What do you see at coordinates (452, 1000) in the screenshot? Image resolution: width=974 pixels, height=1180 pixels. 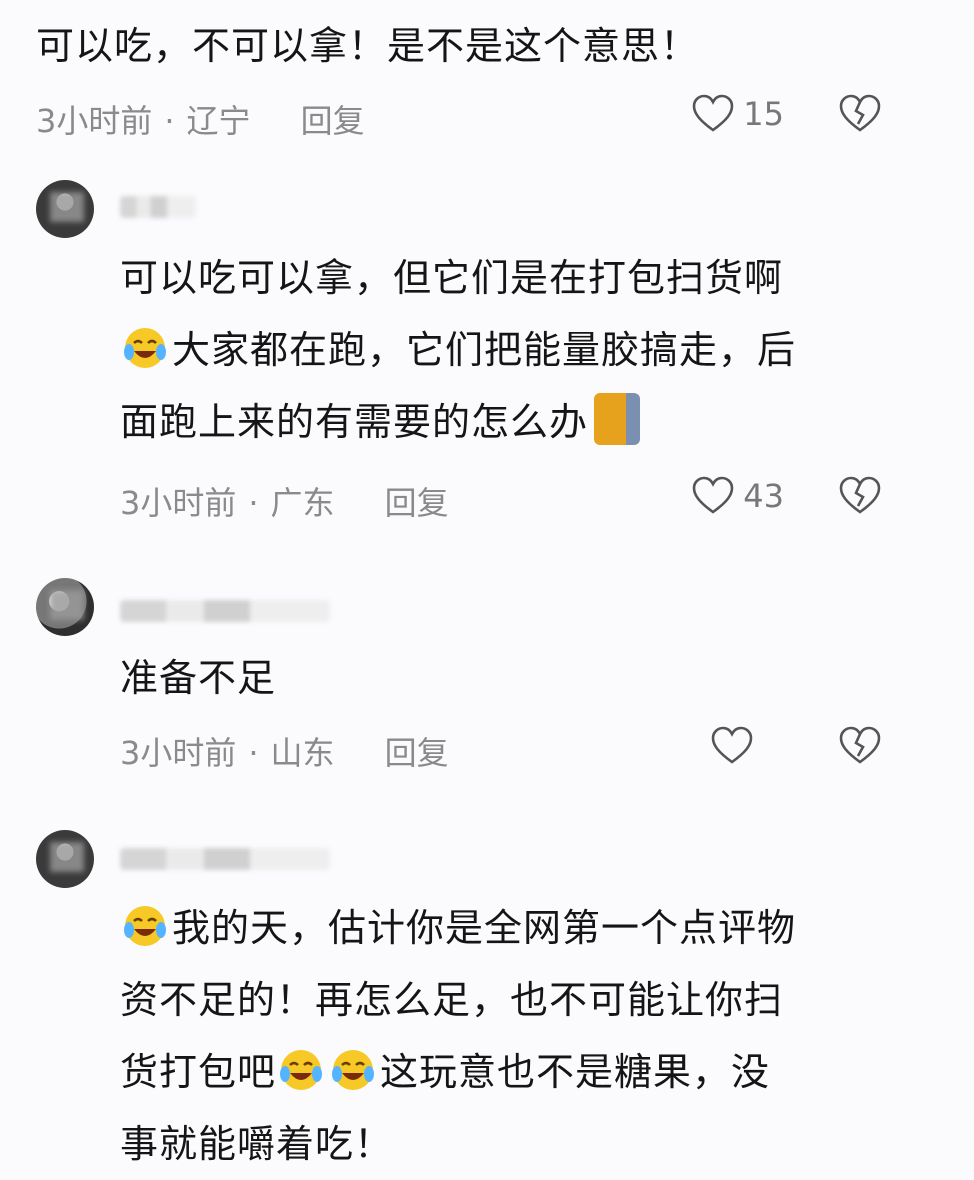 I see `comment-line: 资不足的！再怎么足，也不可能让你扫` at bounding box center [452, 1000].